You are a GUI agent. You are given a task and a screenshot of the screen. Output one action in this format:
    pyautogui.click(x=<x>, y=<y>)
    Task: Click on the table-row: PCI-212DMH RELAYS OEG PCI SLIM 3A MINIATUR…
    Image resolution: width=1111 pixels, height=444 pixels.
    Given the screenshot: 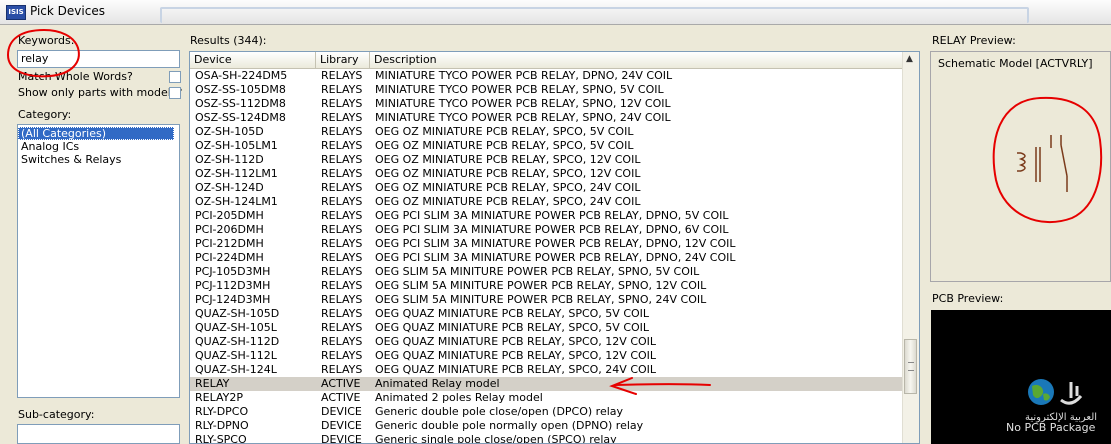 What is the action you would take?
    pyautogui.click(x=546, y=244)
    